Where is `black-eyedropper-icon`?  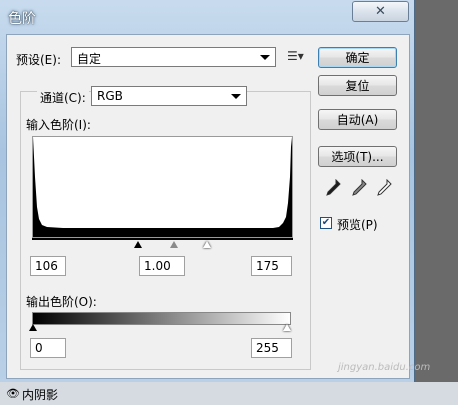
black-eyedropper-icon is located at coordinates (333, 188).